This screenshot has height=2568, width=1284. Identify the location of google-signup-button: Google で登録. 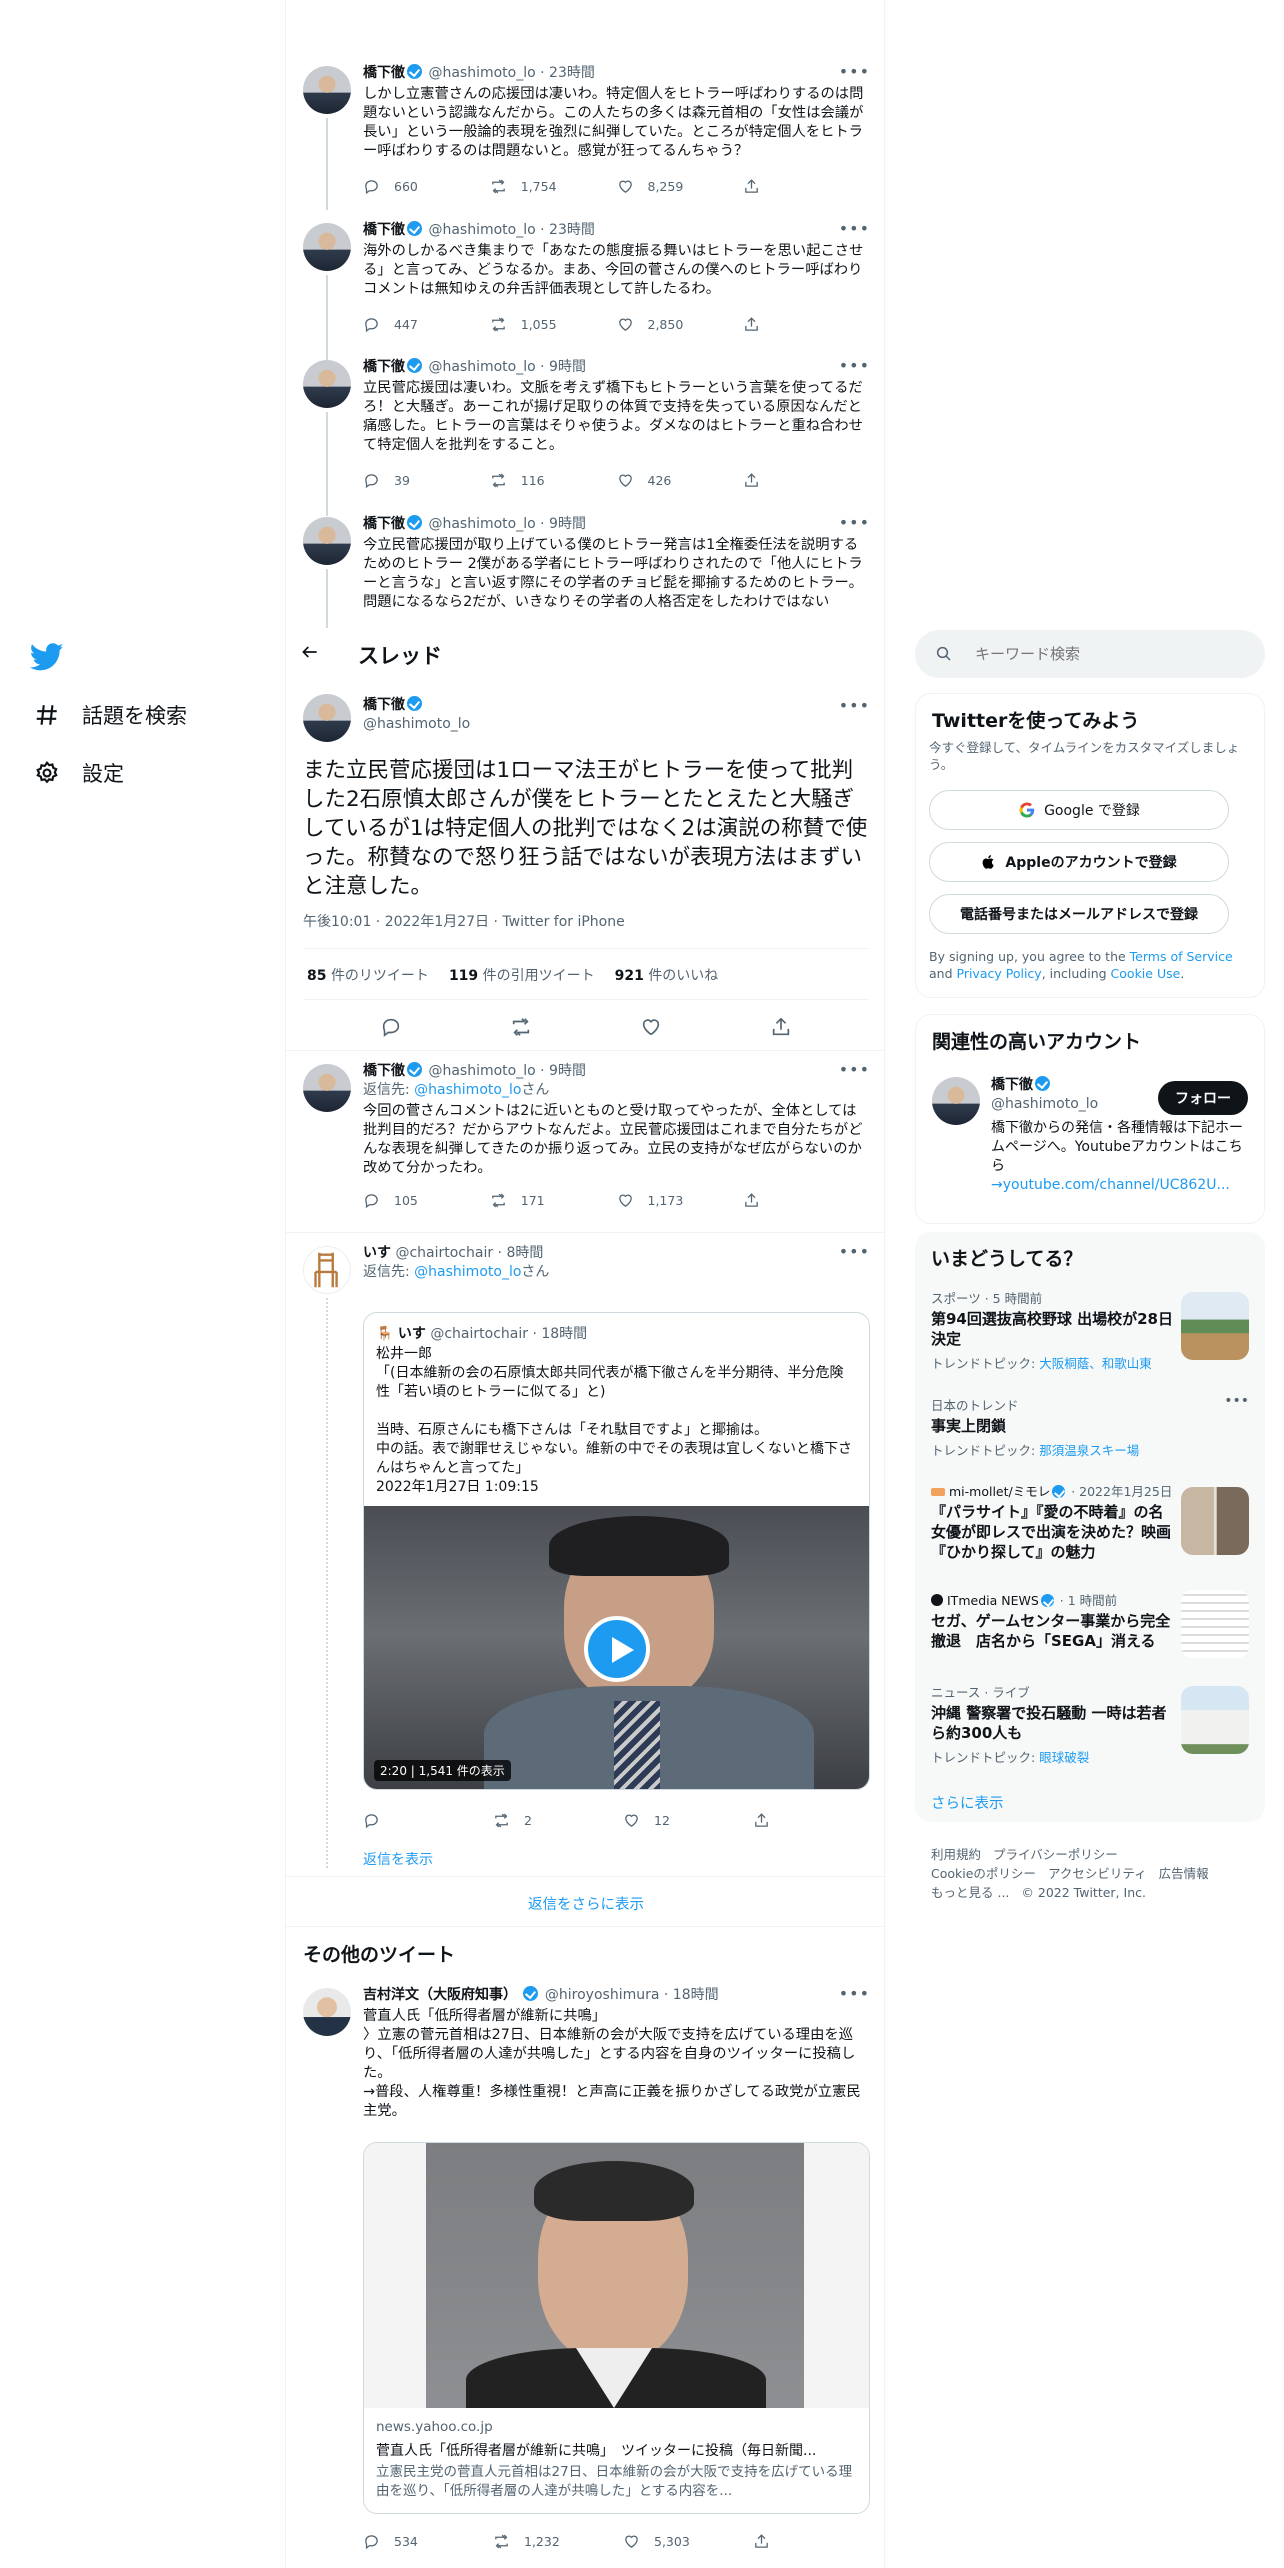
(1079, 810).